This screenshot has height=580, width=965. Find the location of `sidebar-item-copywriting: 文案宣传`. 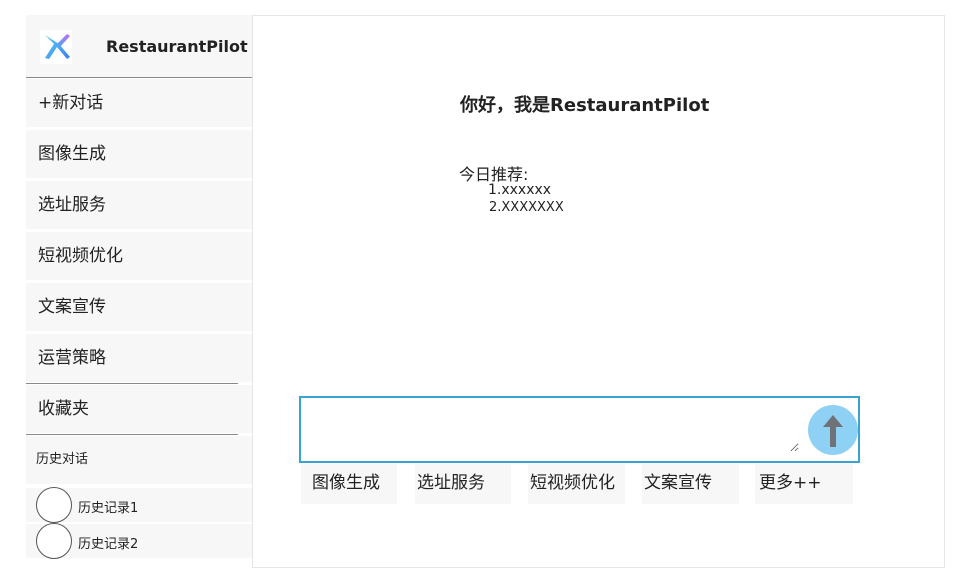

sidebar-item-copywriting: 文案宣传 is located at coordinates (139, 307).